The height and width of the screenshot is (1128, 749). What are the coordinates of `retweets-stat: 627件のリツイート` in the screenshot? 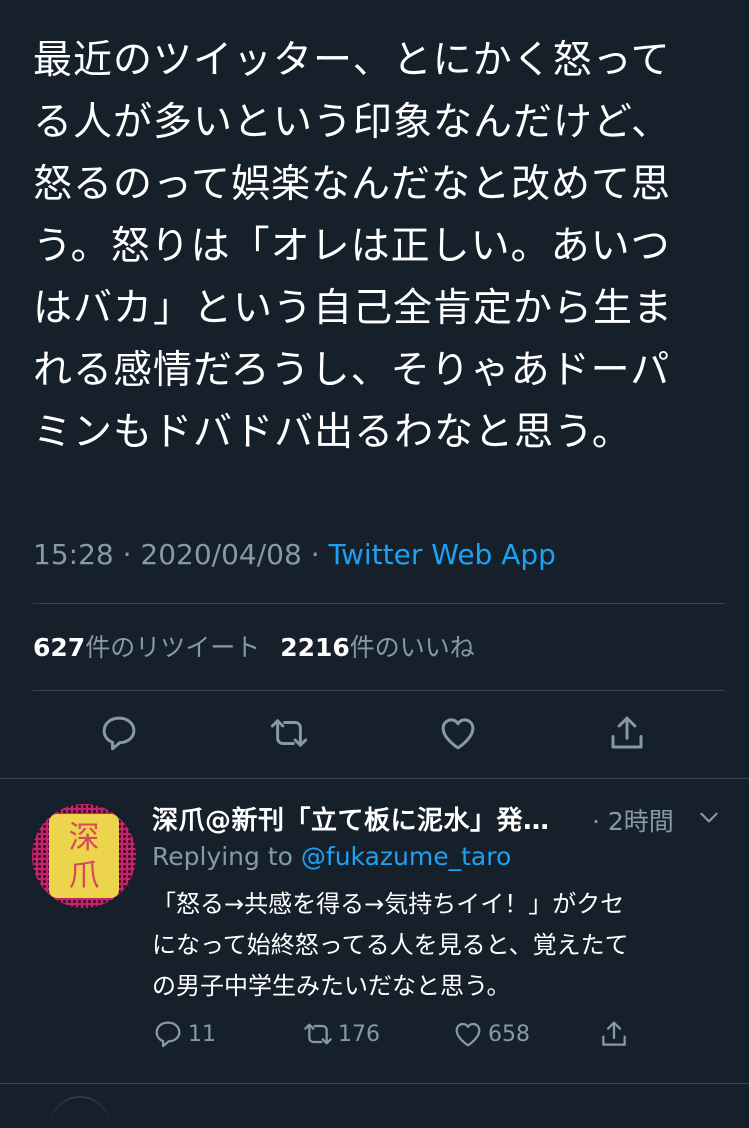 It's located at (146, 647).